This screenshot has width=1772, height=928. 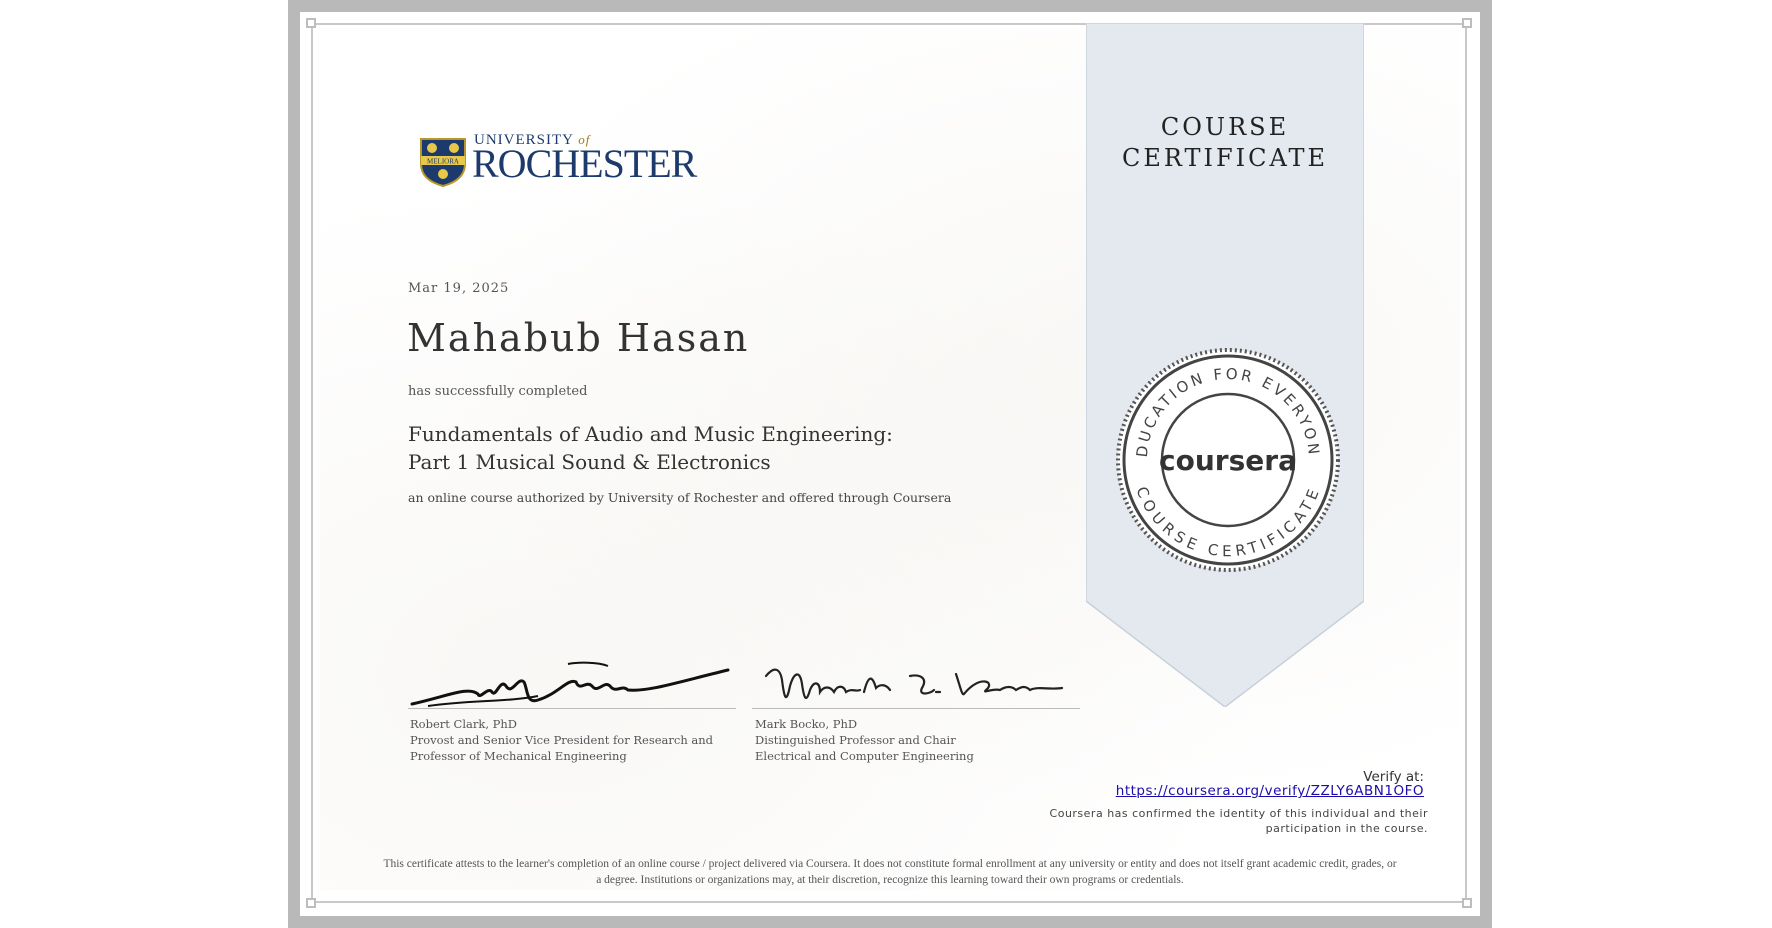 I want to click on shield-motto: MELIORA, so click(x=443, y=162).